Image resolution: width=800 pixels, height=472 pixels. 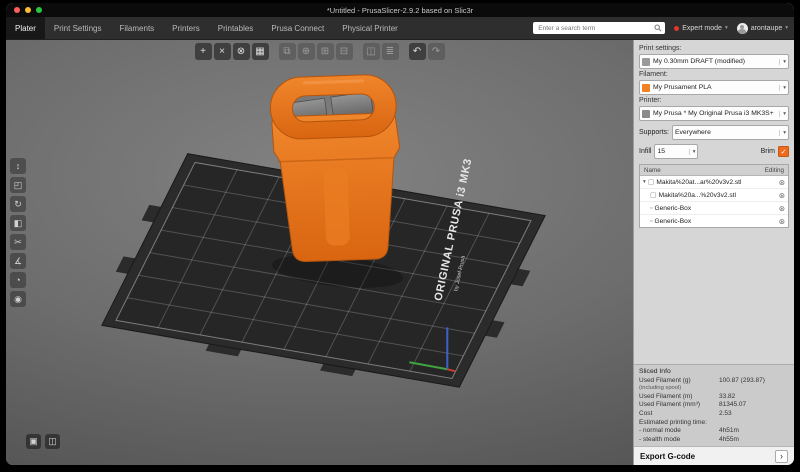 What do you see at coordinates (136, 28) in the screenshot?
I see `tab-filaments: Filaments` at bounding box center [136, 28].